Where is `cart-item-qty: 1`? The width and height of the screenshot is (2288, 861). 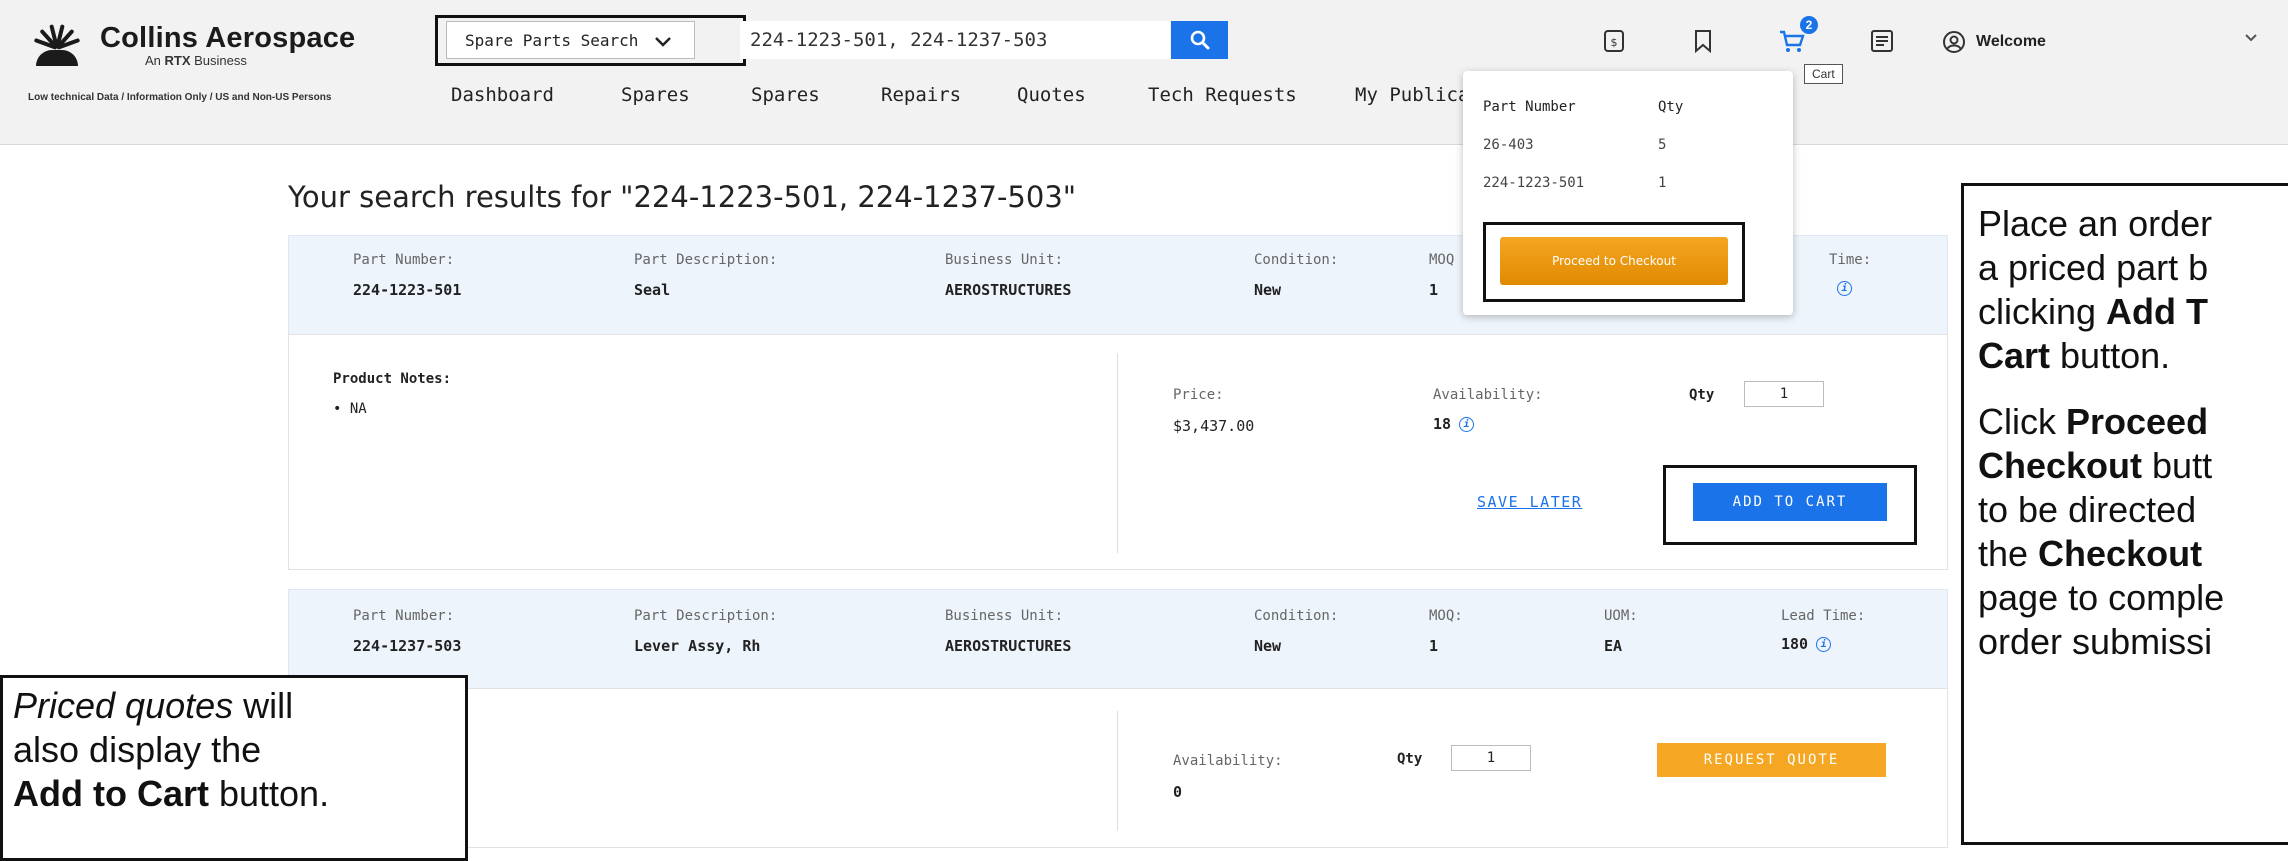 cart-item-qty: 1 is located at coordinates (1662, 183).